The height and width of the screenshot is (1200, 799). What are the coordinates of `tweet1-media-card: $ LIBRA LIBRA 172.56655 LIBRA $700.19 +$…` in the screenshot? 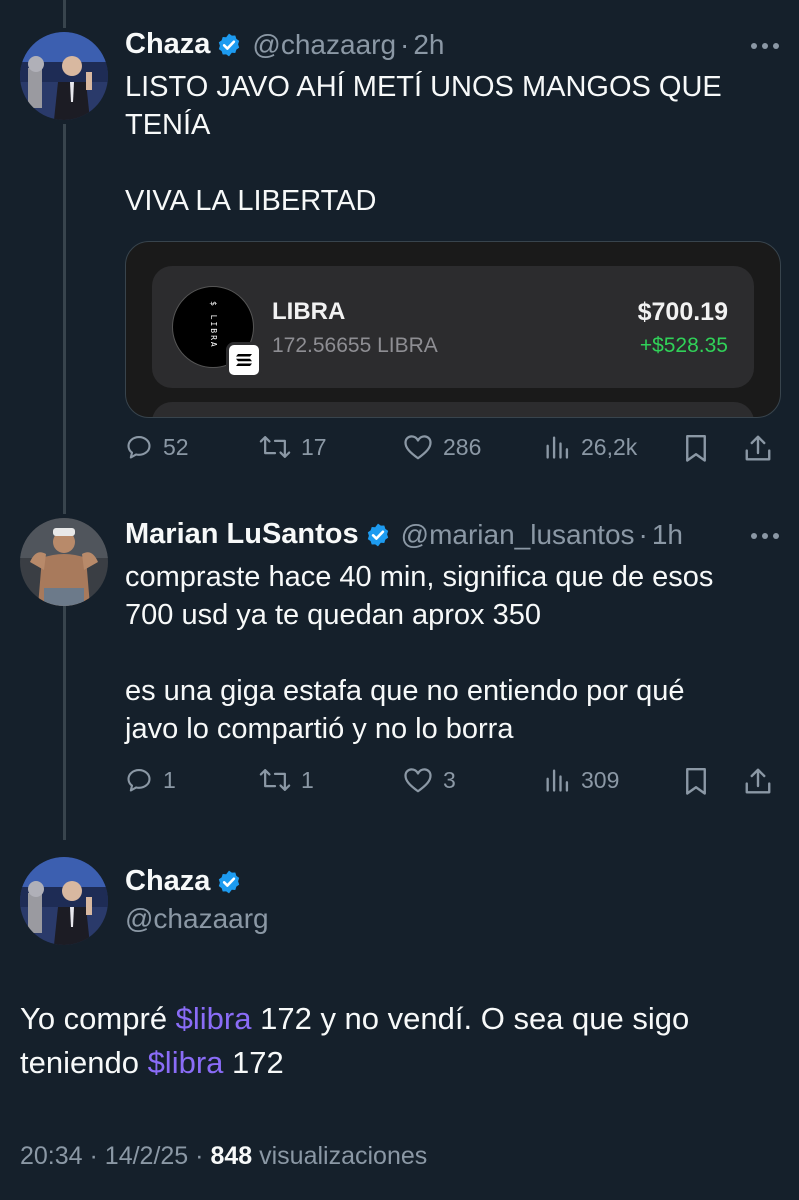 It's located at (453, 329).